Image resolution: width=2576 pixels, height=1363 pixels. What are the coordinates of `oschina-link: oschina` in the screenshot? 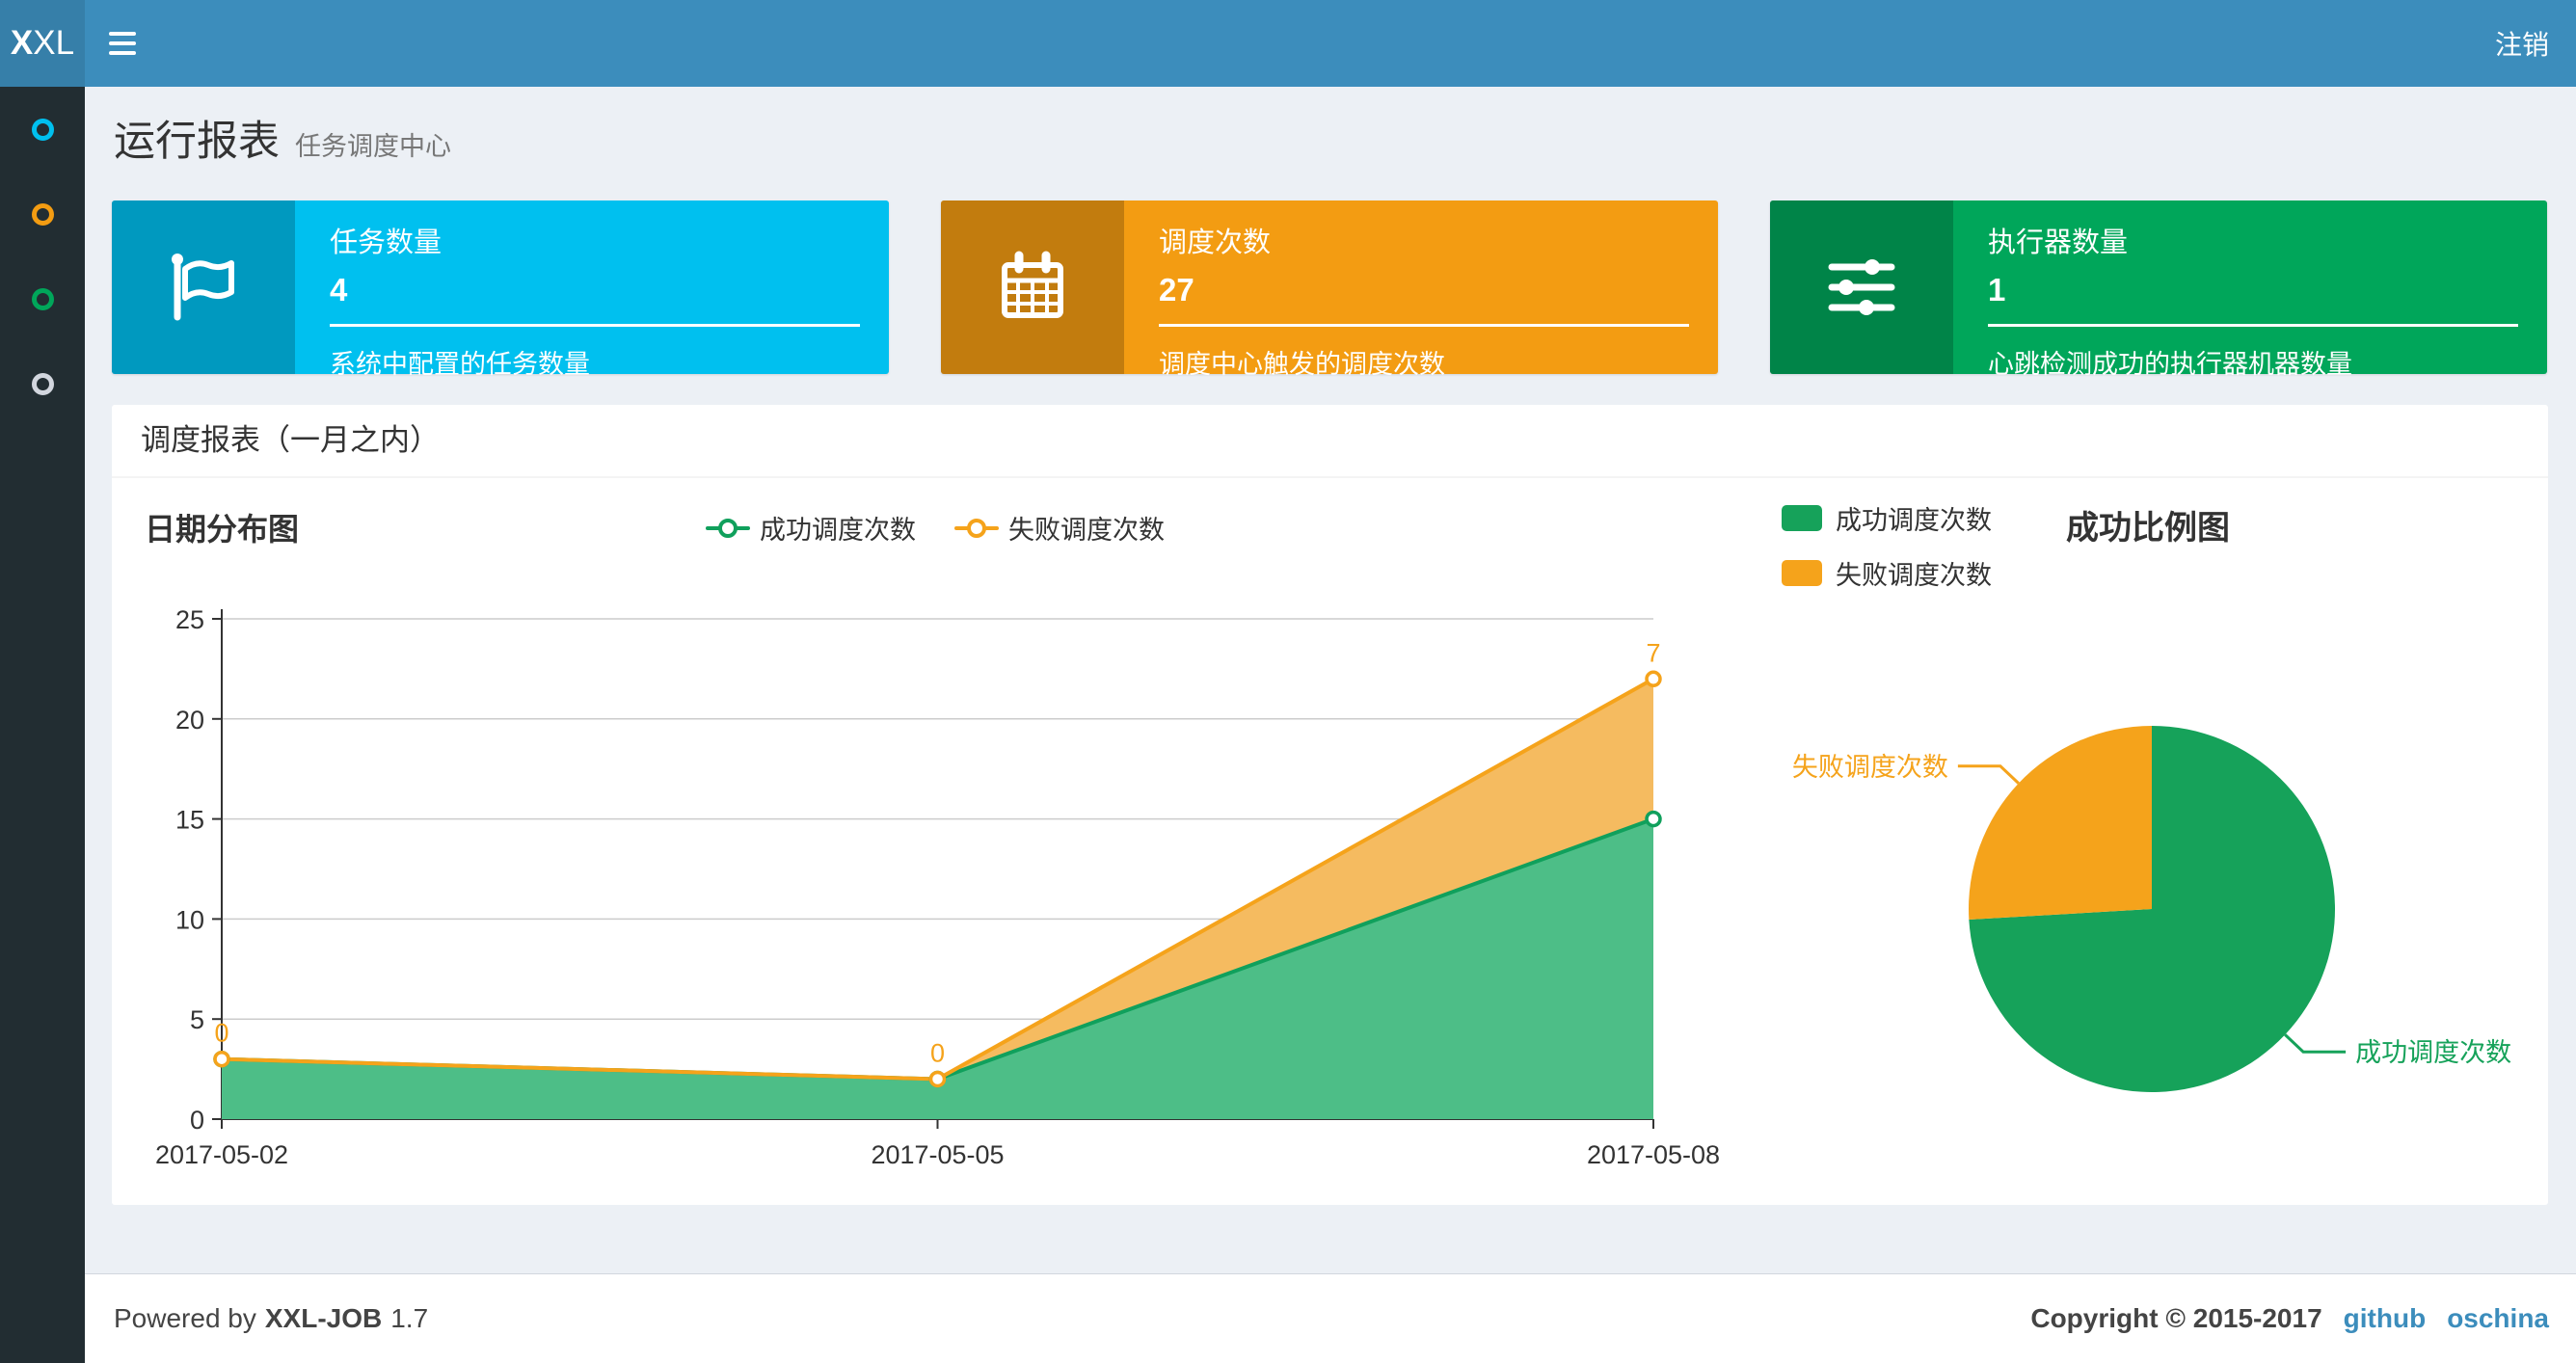 It's located at (2498, 1318).